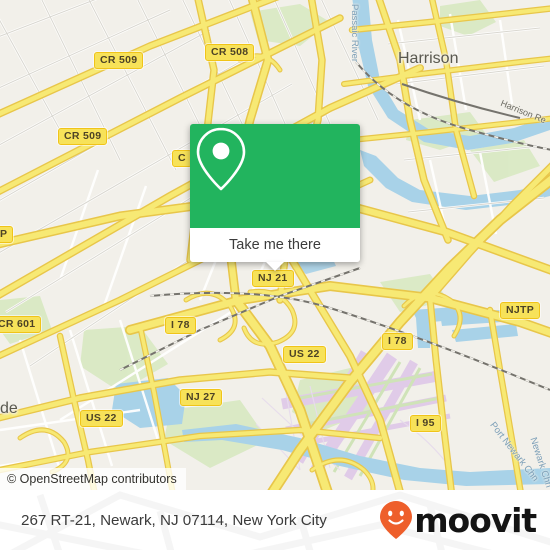 The image size is (550, 550). I want to click on moovit-smiley-pin-icon, so click(396, 520).